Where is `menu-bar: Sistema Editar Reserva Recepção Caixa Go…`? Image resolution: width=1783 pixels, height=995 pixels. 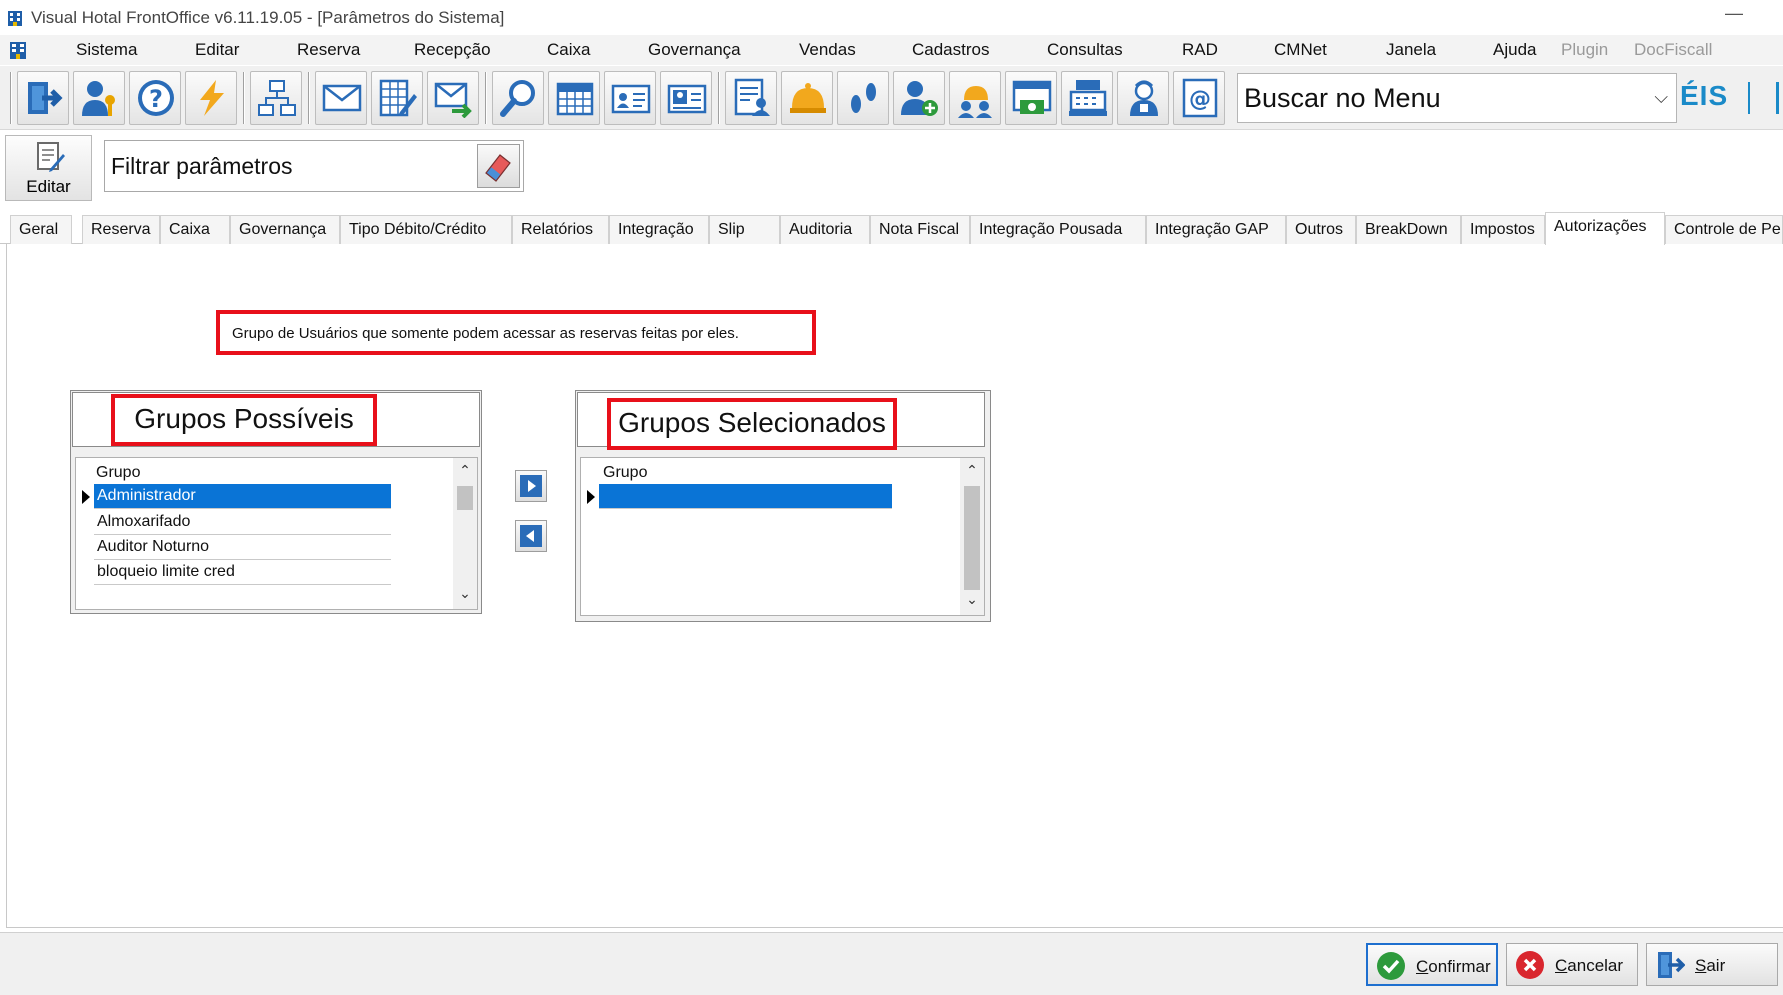 menu-bar: Sistema Editar Reserva Recepção Caixa Go… is located at coordinates (891, 50).